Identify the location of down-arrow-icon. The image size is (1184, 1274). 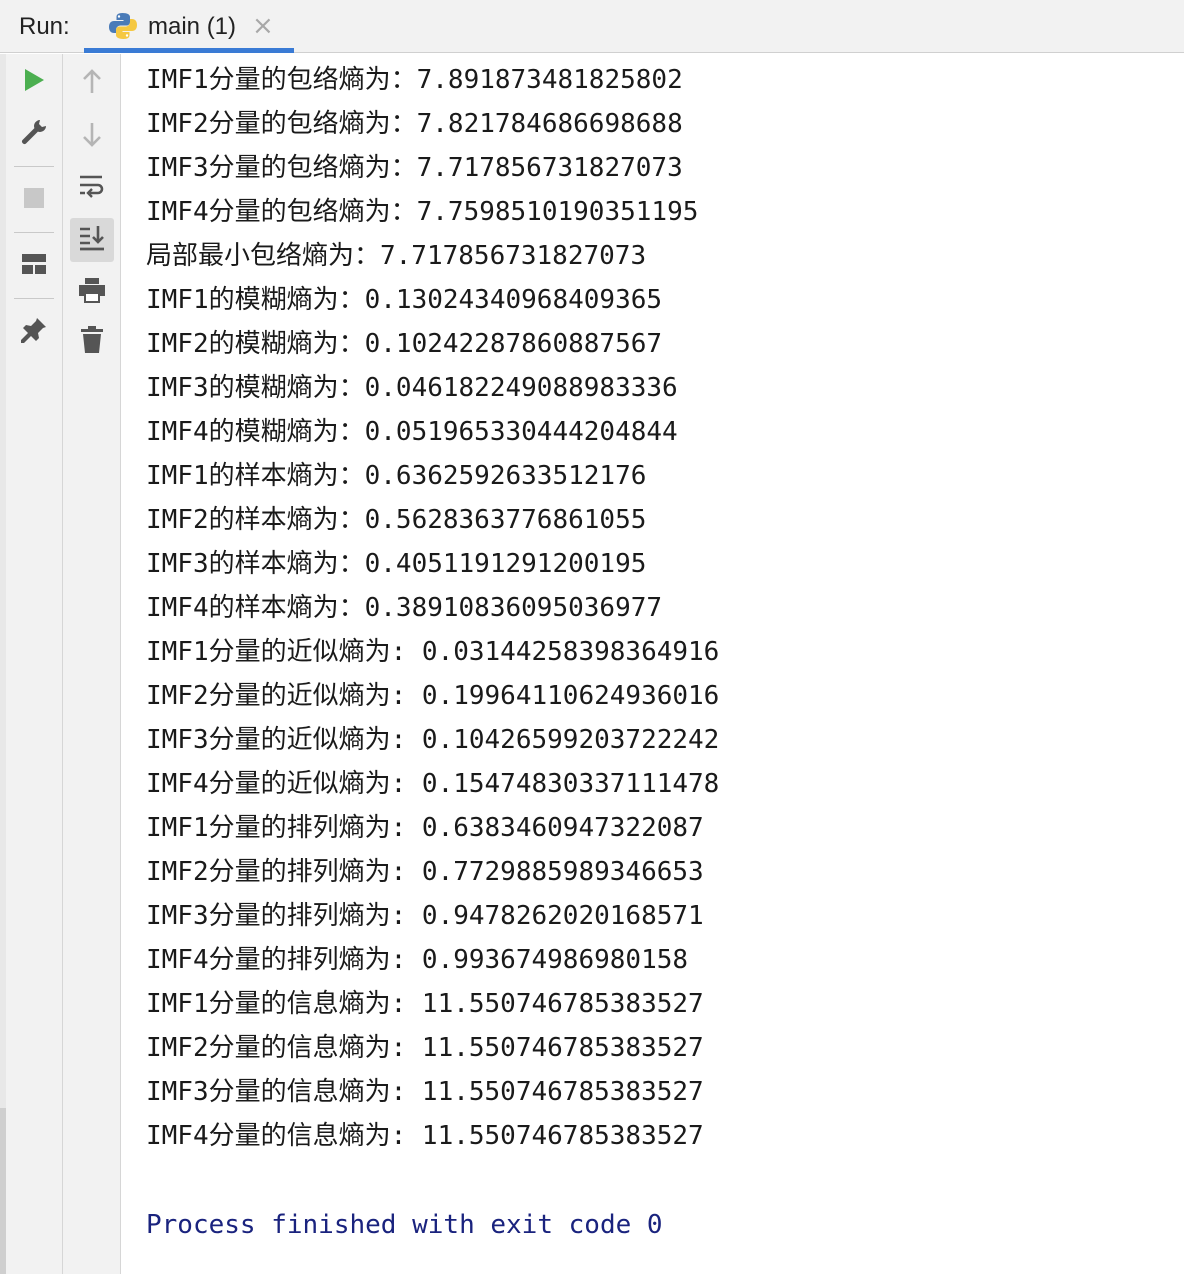
(92, 136).